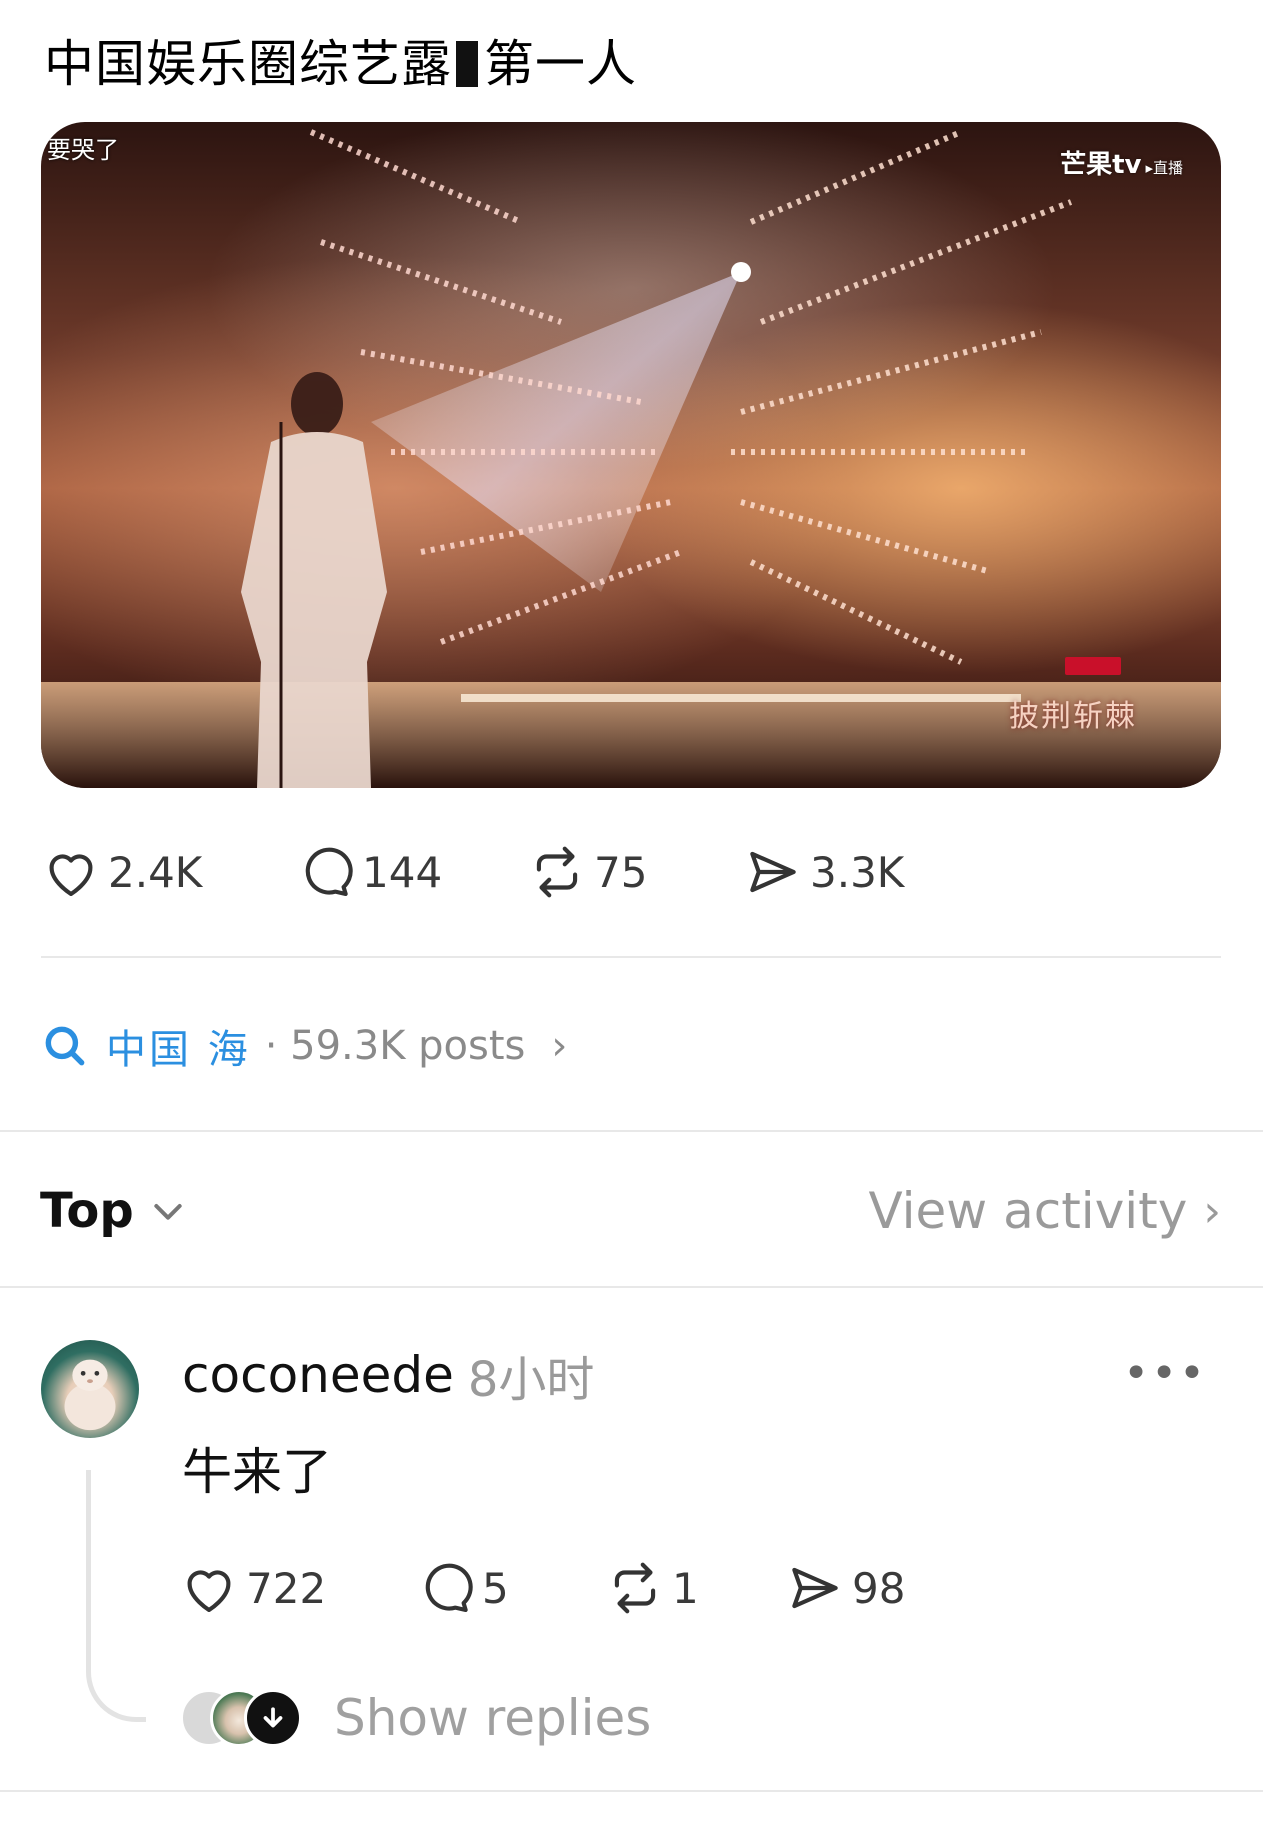  I want to click on repost-count: 75, so click(621, 872).